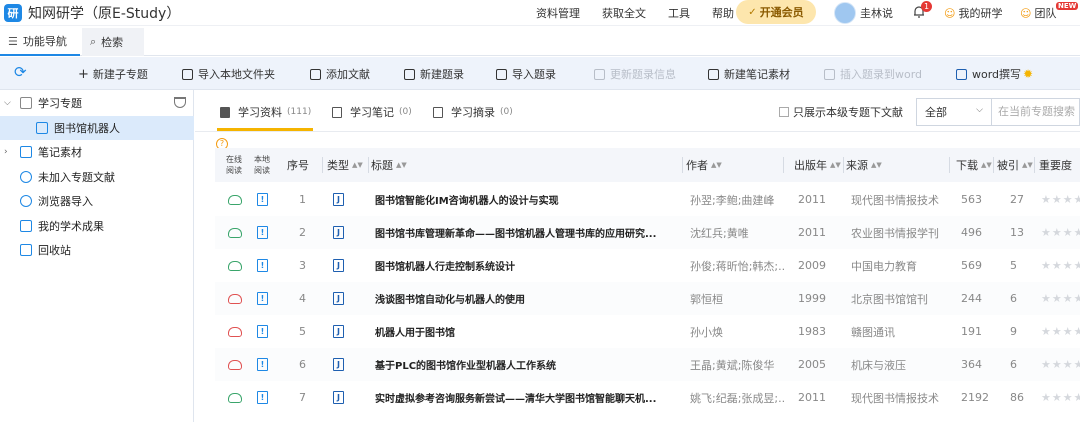  Describe the element at coordinates (40, 42) in the screenshot. I see `tab-function-nav: ☰ 功能导航` at that location.